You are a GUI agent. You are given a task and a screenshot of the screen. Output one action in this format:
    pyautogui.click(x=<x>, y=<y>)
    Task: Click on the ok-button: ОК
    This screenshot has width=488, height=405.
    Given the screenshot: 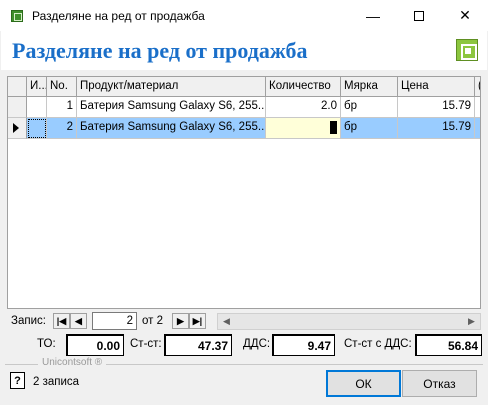 What is the action you would take?
    pyautogui.click(x=363, y=383)
    